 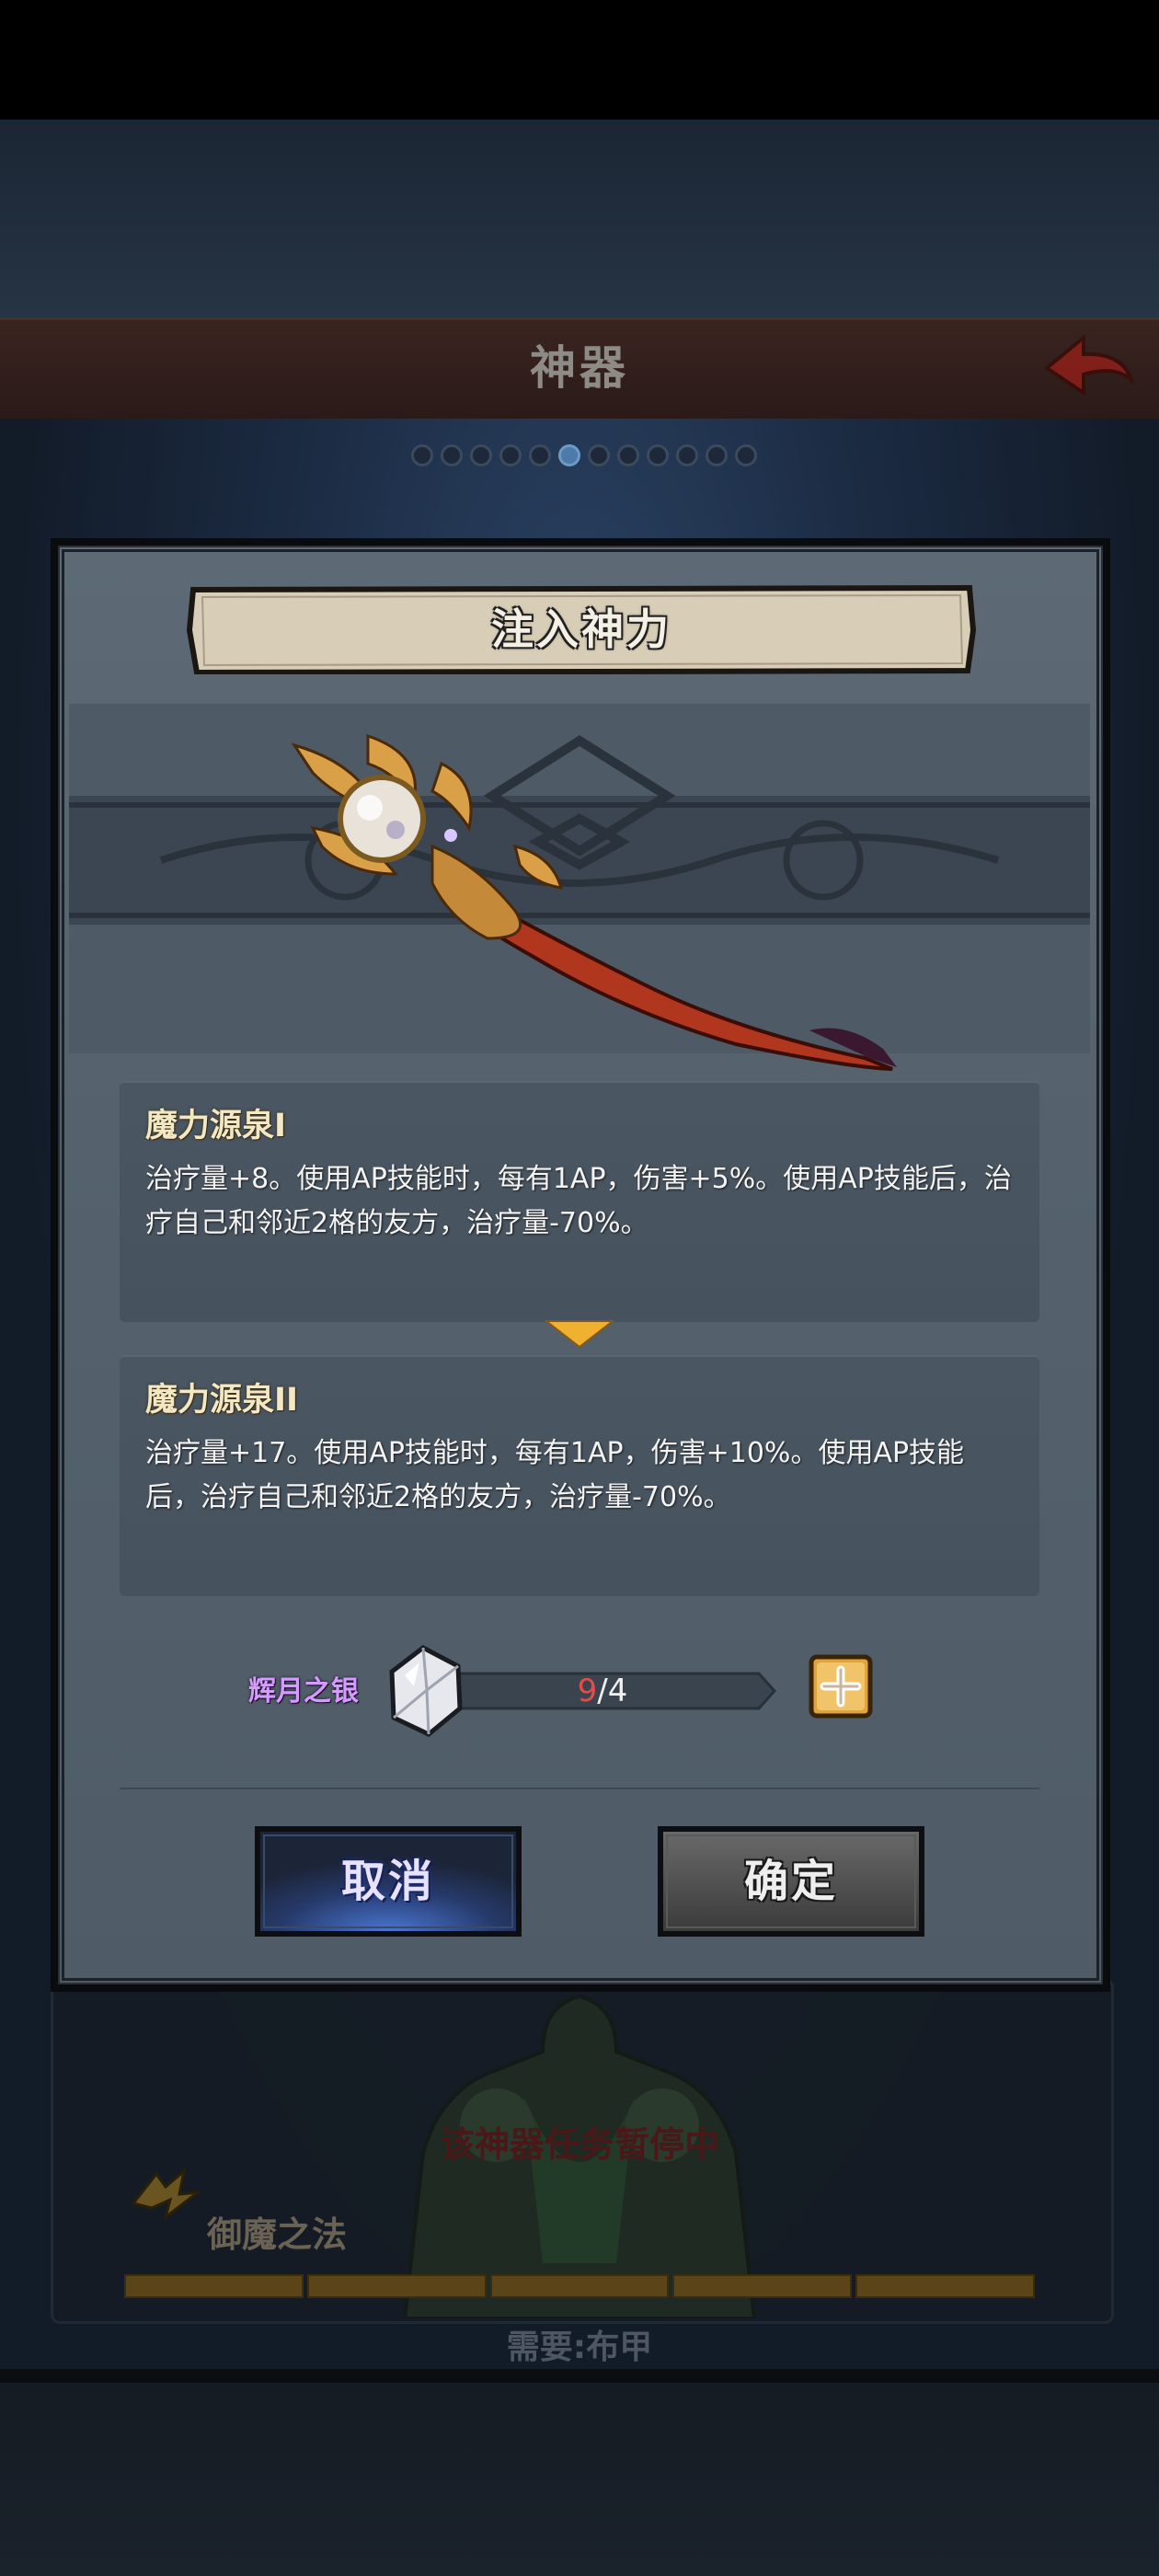 I want to click on material-required: 4, so click(x=617, y=1691).